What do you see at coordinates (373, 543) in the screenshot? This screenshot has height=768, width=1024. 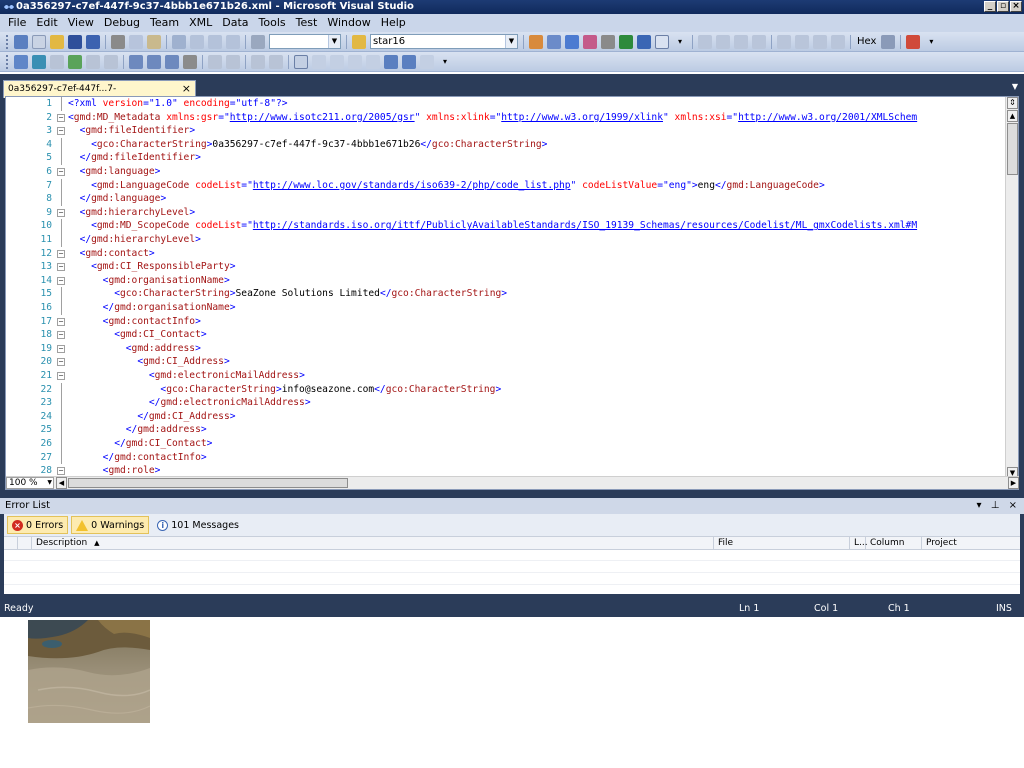 I see `column-header-description: Description ▲` at bounding box center [373, 543].